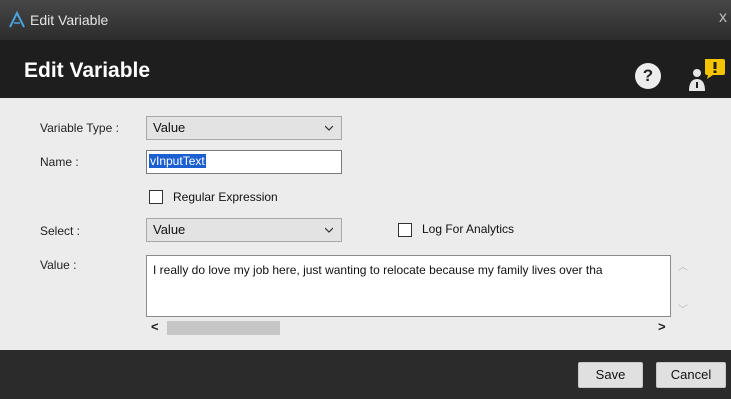 The height and width of the screenshot is (399, 731). Describe the element at coordinates (58, 265) in the screenshot. I see `value-label: Value :` at that location.